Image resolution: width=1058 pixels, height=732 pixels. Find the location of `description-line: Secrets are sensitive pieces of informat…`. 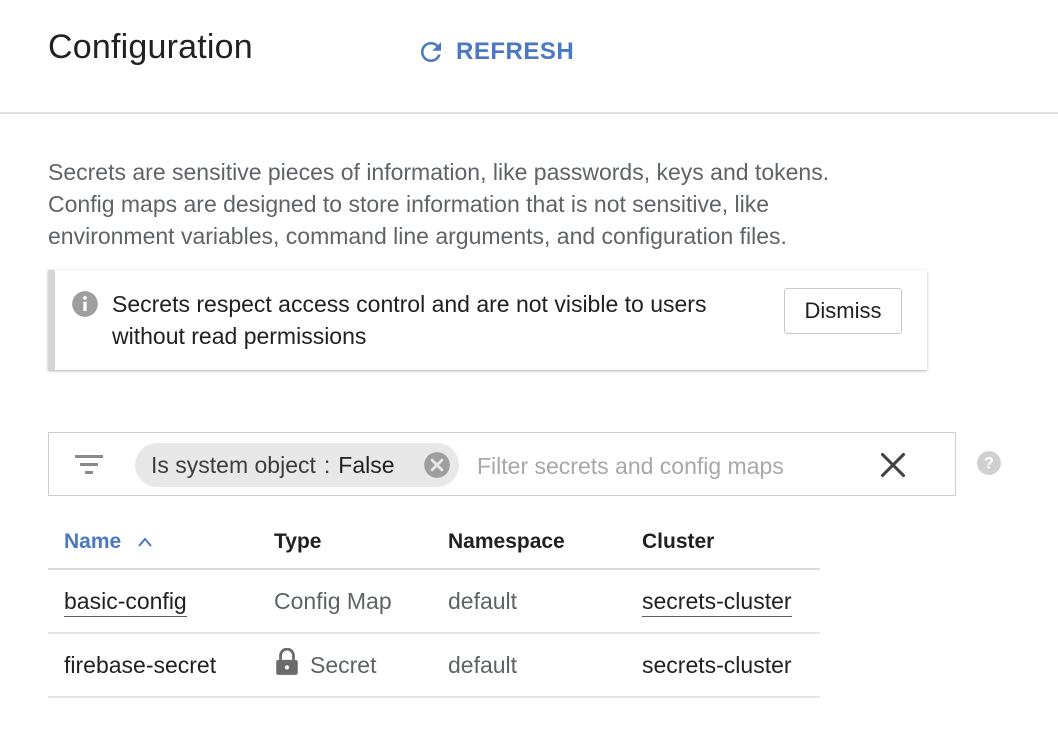

description-line: Secrets are sensitive pieces of informat… is located at coordinates (439, 172).